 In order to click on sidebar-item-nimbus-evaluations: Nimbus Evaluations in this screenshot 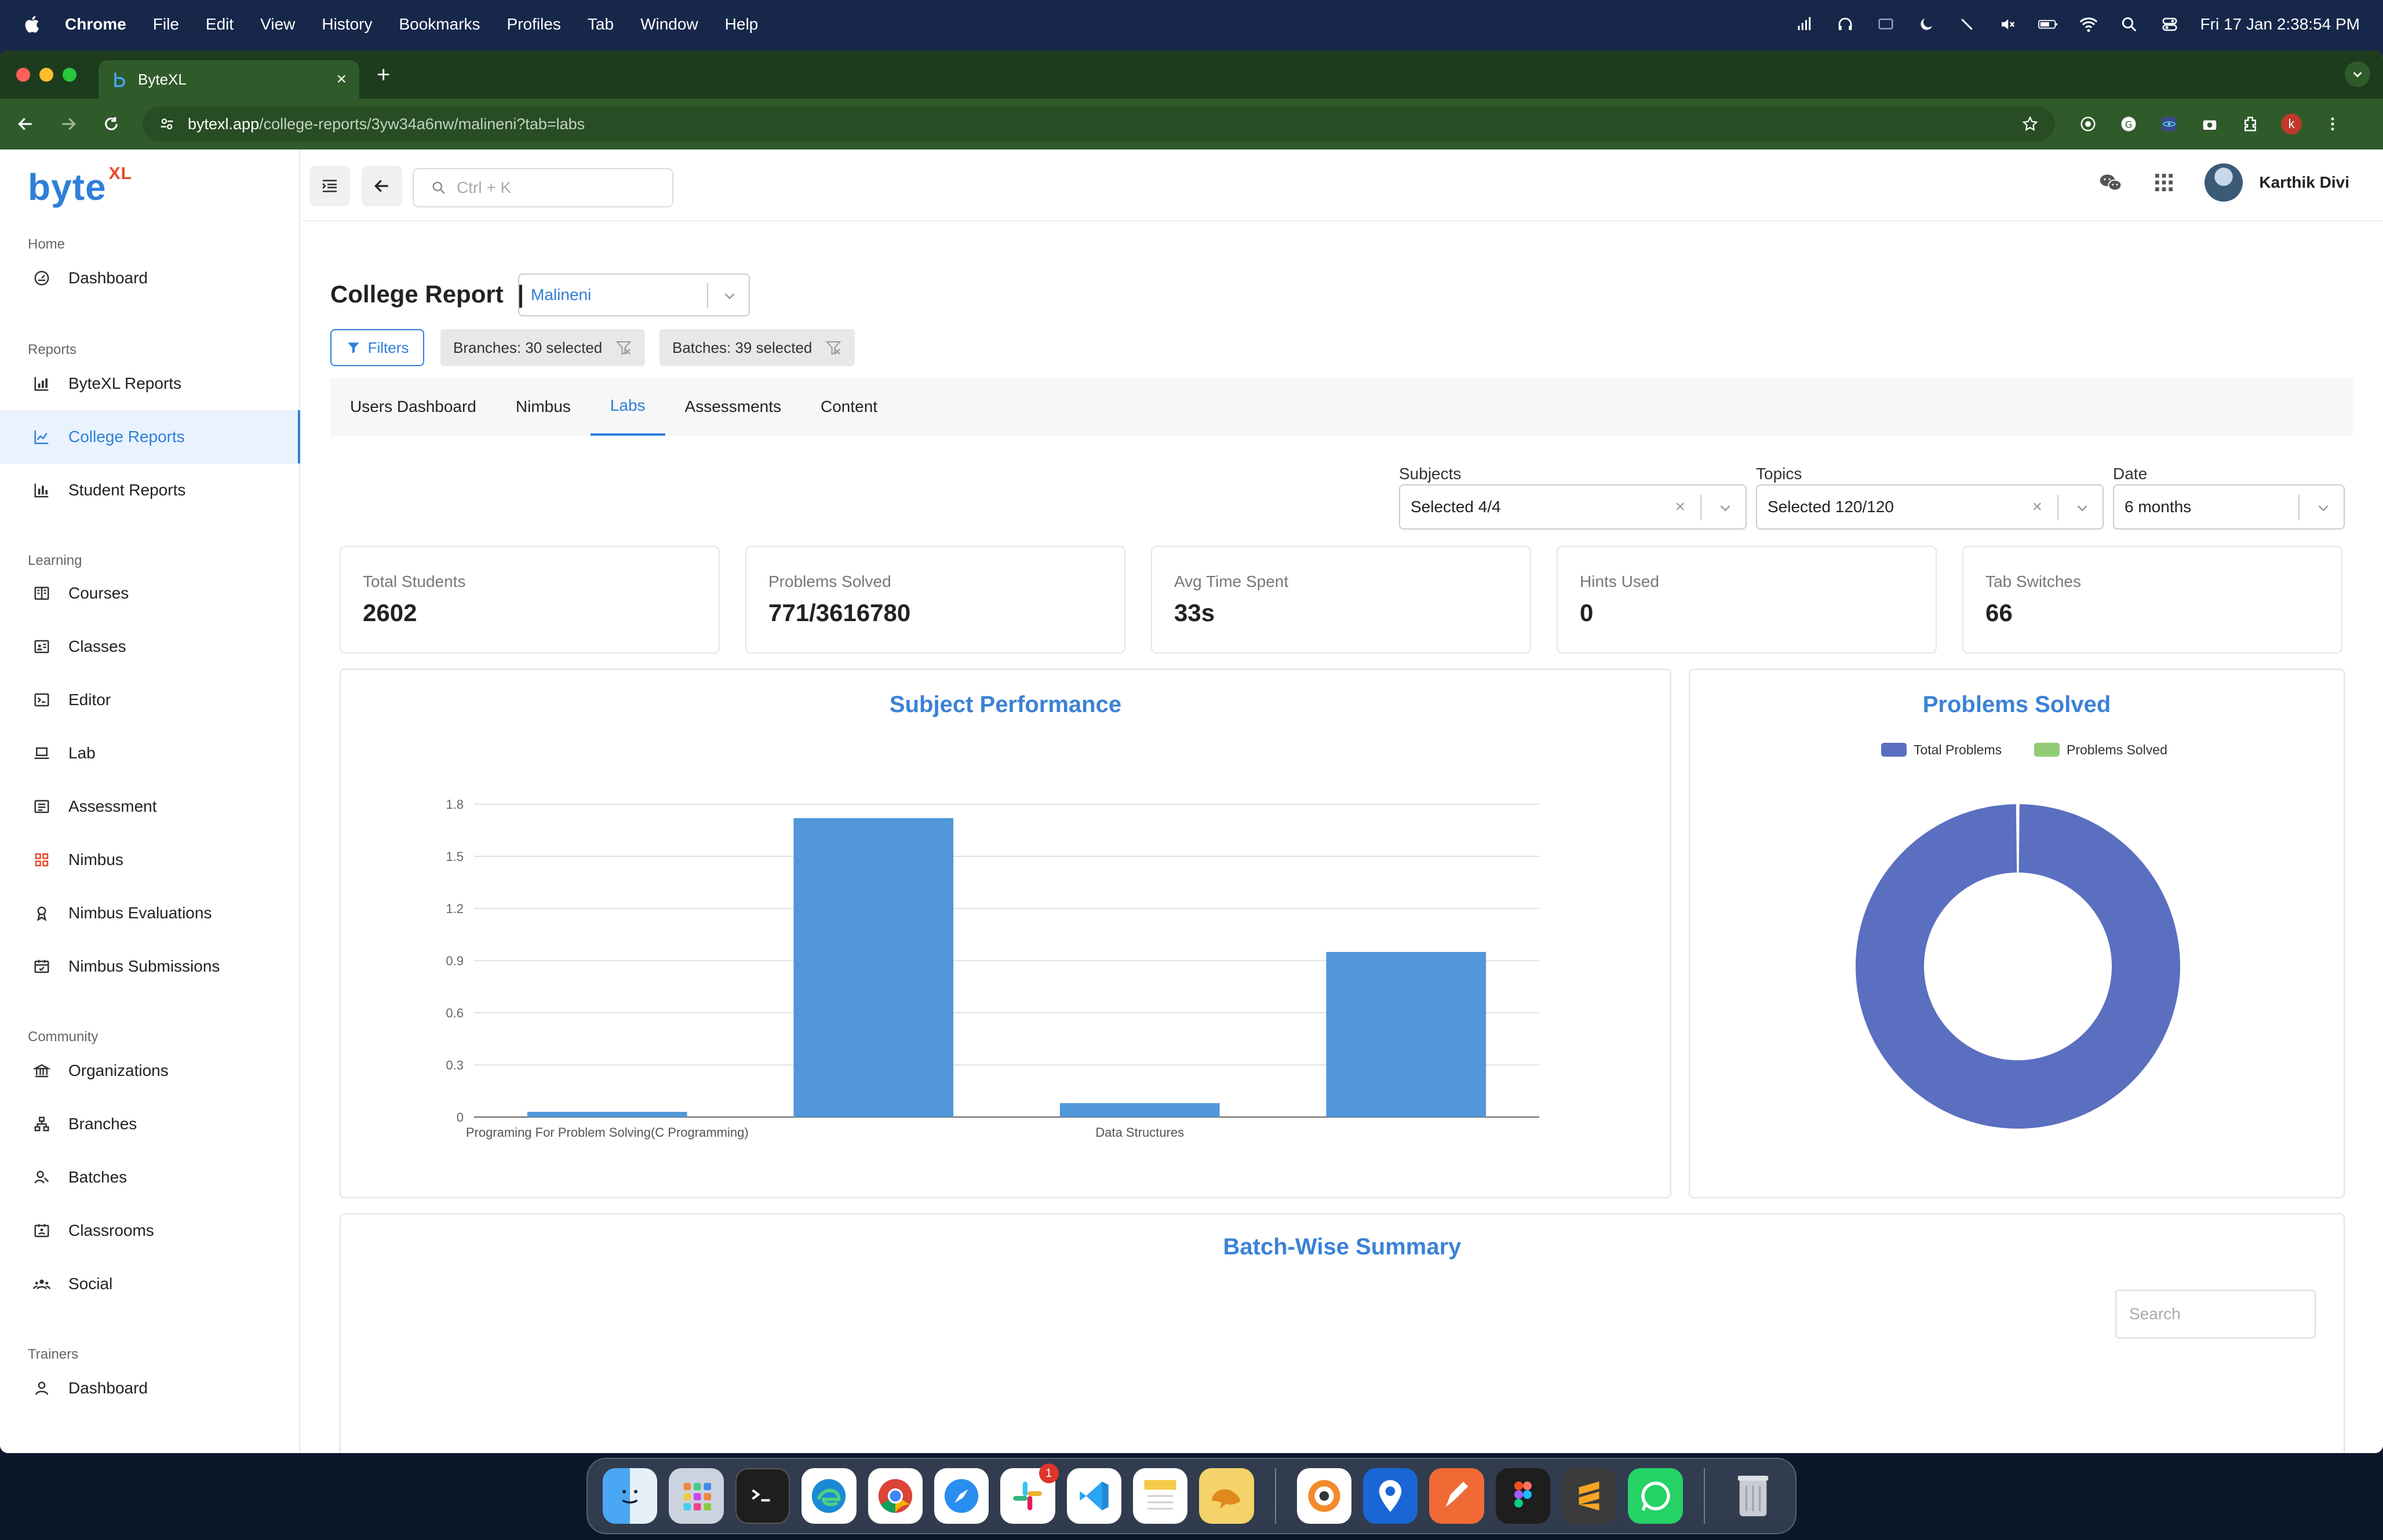, I will do `click(150, 913)`.